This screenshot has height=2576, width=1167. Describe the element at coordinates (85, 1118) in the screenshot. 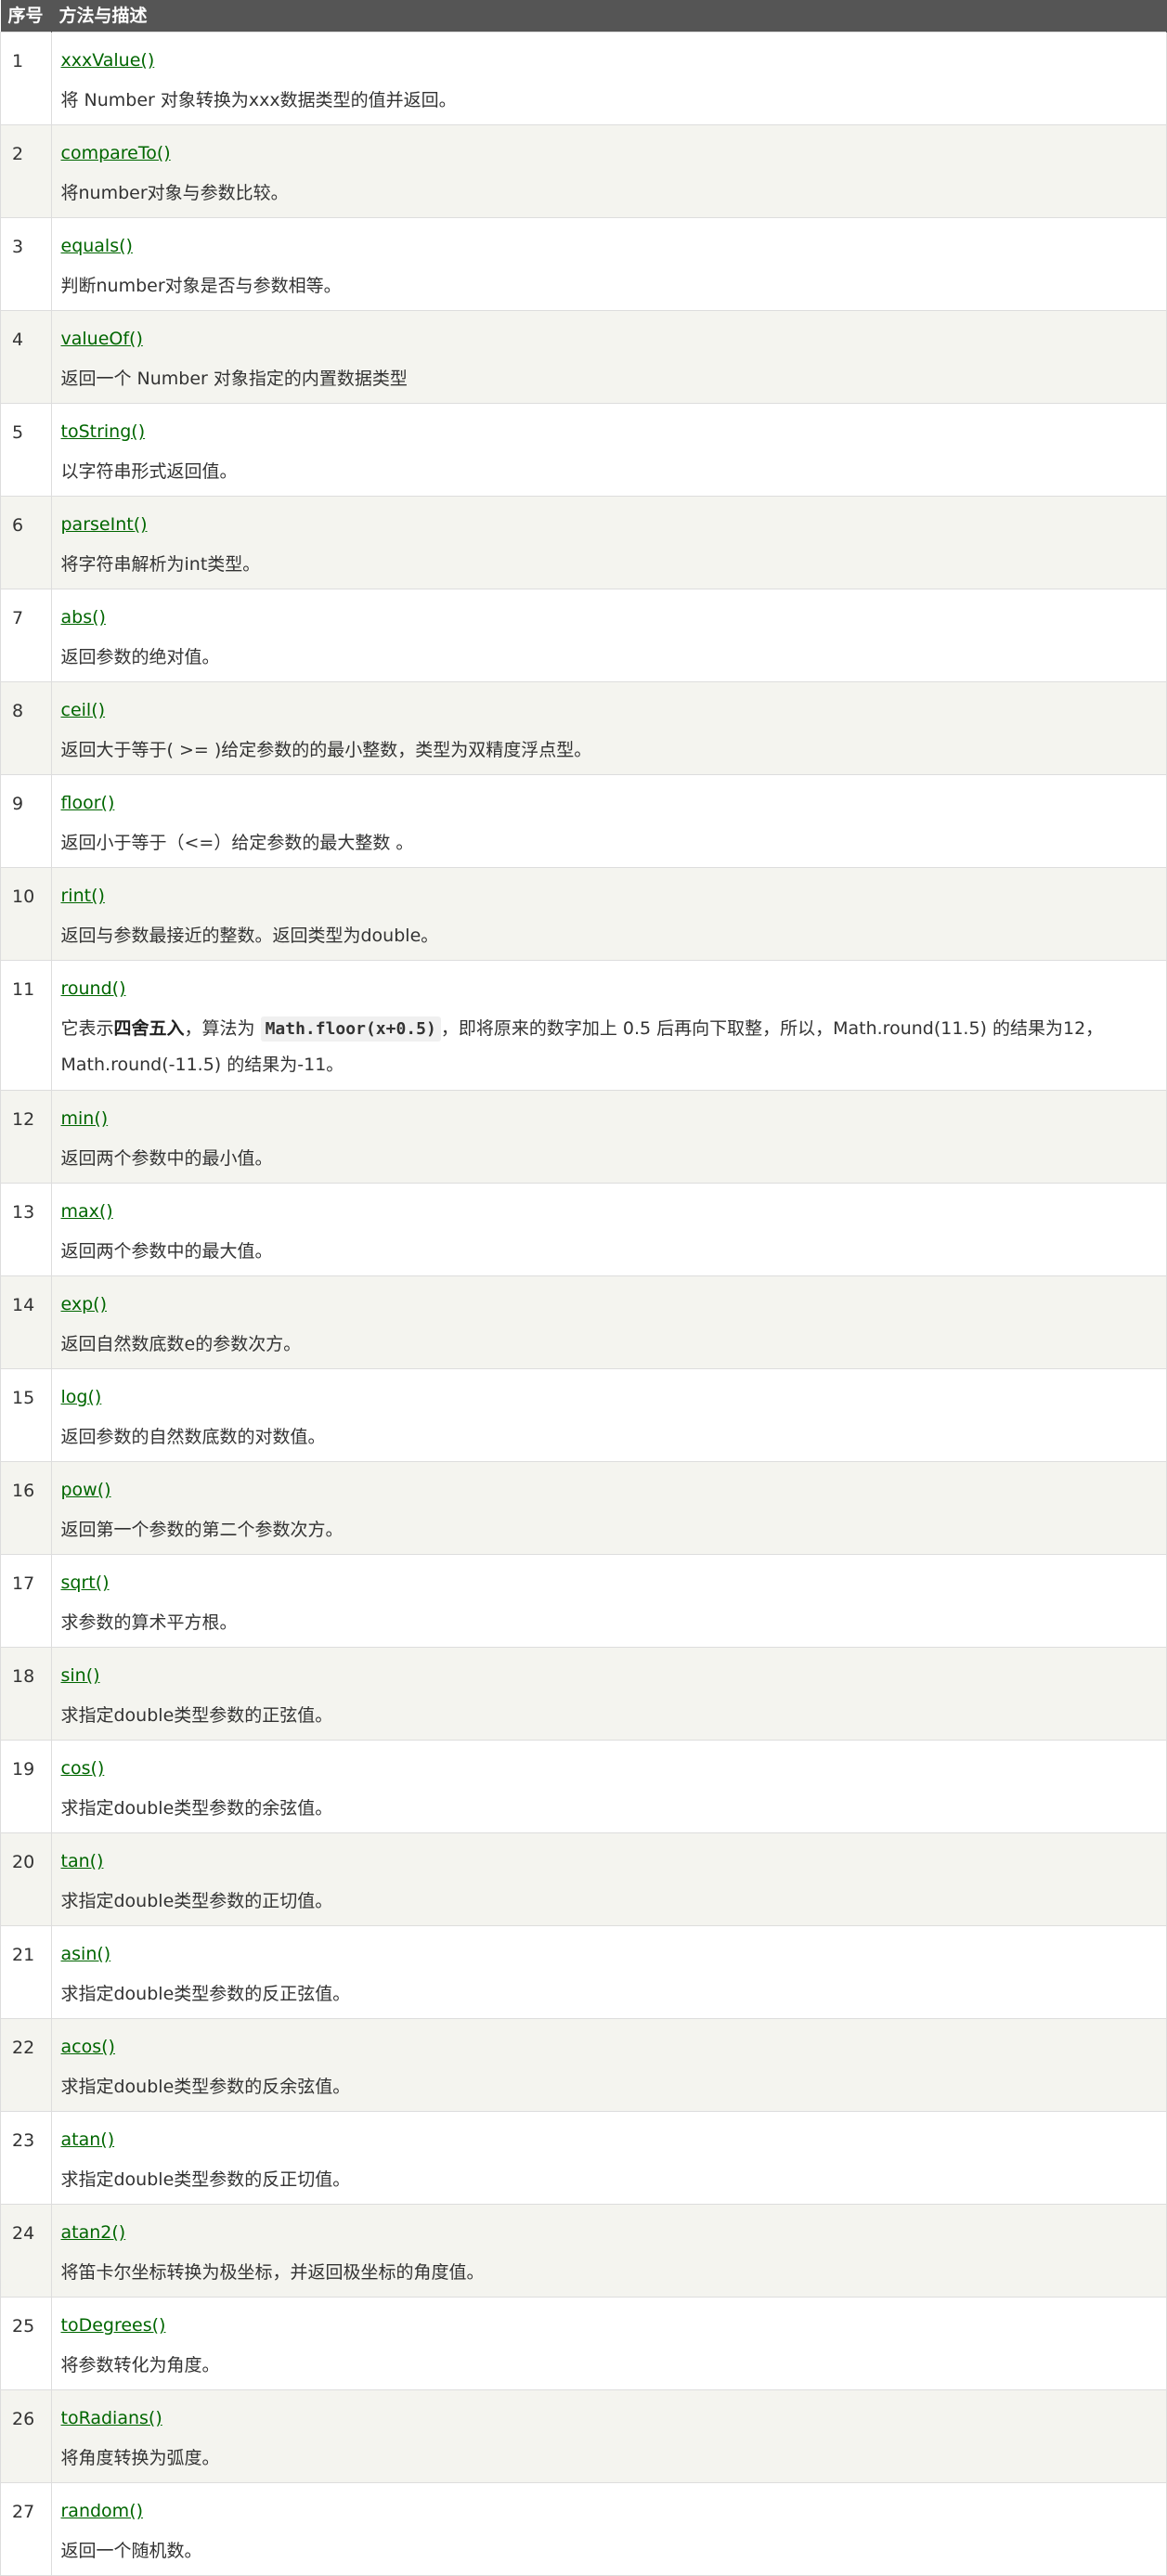

I see `method-link: min()` at that location.